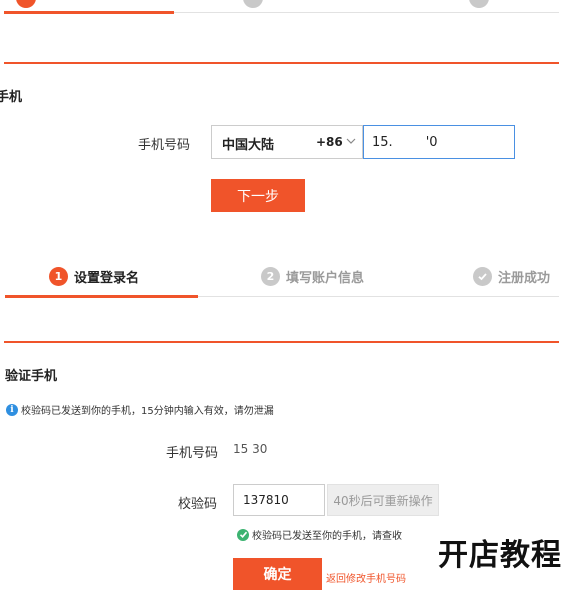 This screenshot has height=594, width=573. Describe the element at coordinates (327, 536) in the screenshot. I see `code-sent-tip-text: 校验码已发送至你的手机，请查收` at that location.